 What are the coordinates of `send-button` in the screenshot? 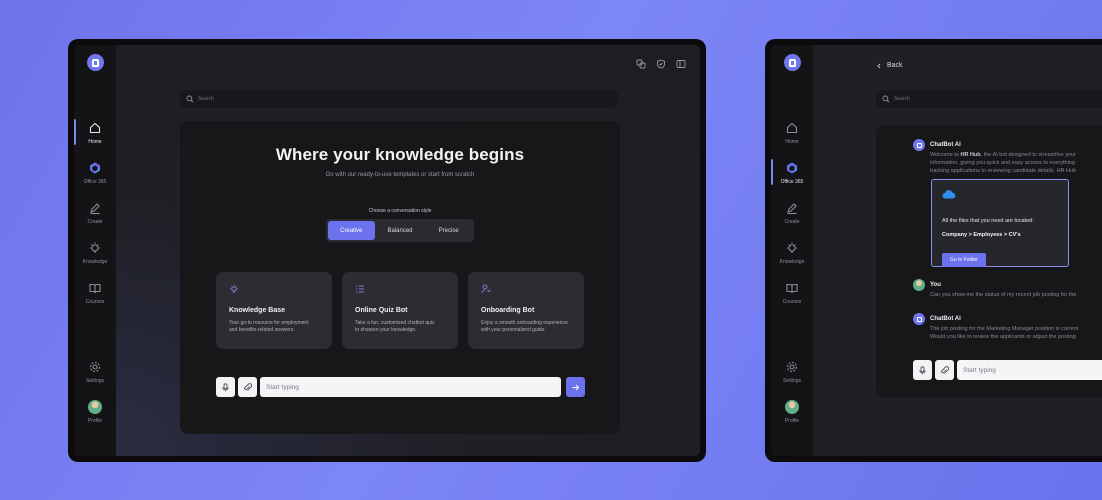 It's located at (575, 387).